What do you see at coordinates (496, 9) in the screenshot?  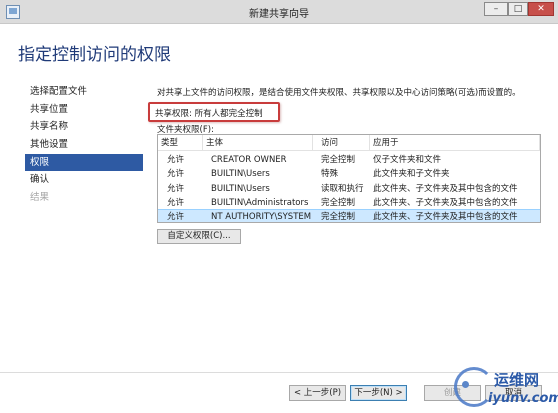 I see `minimize-button: –` at bounding box center [496, 9].